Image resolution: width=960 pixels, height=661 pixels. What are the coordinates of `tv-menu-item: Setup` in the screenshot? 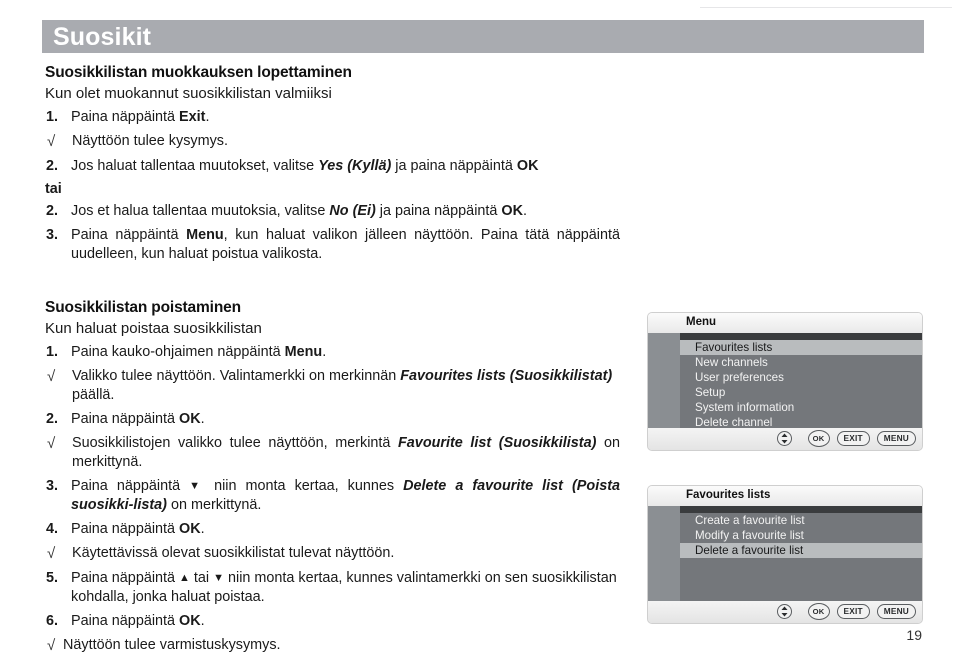 It's located at (801, 392).